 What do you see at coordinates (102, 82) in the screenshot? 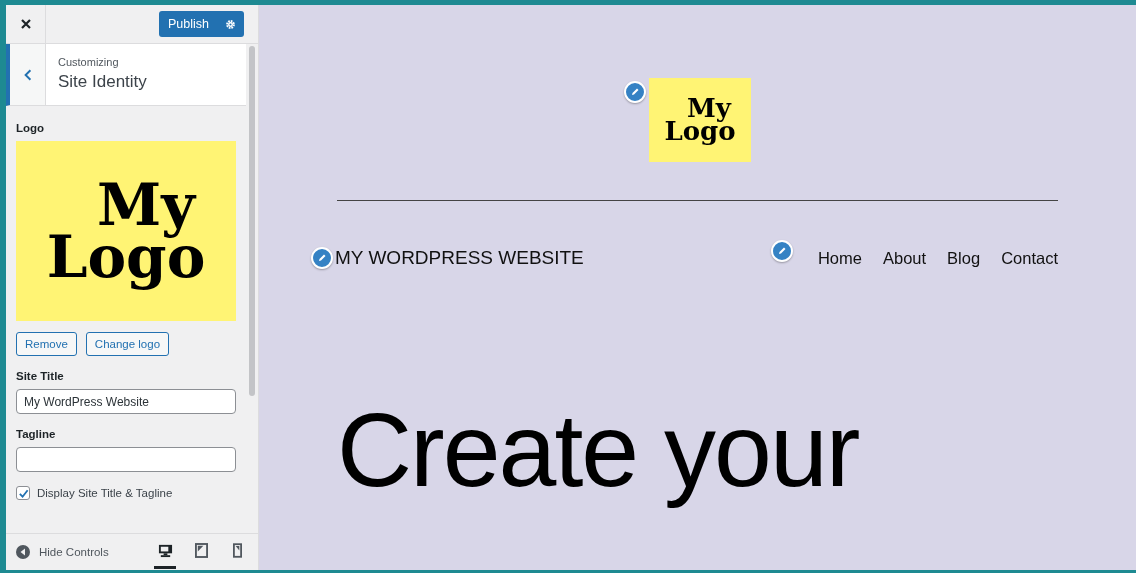
I see `section-title: Site Identity` at bounding box center [102, 82].